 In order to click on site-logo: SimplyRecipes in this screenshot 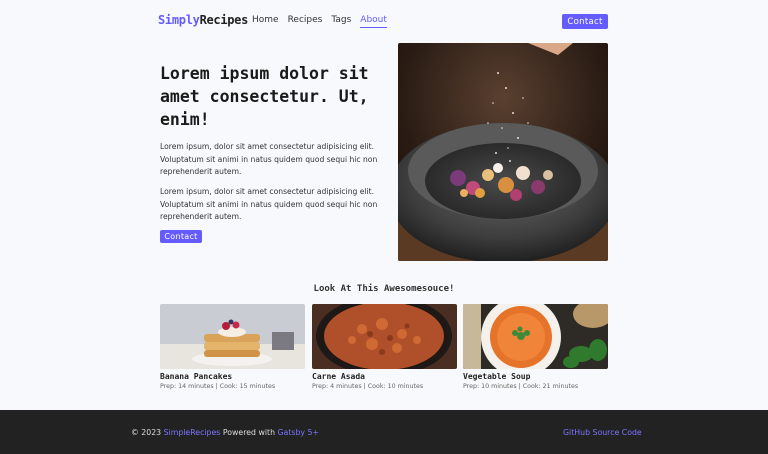, I will do `click(203, 20)`.